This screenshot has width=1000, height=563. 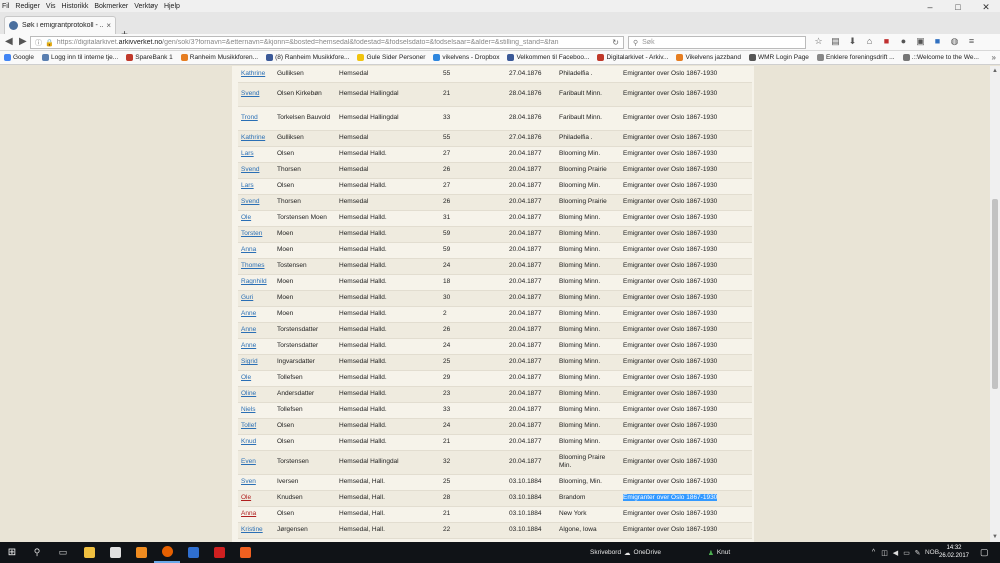 What do you see at coordinates (984, 552) in the screenshot?
I see `notifications-icon: ▢` at bounding box center [984, 552].